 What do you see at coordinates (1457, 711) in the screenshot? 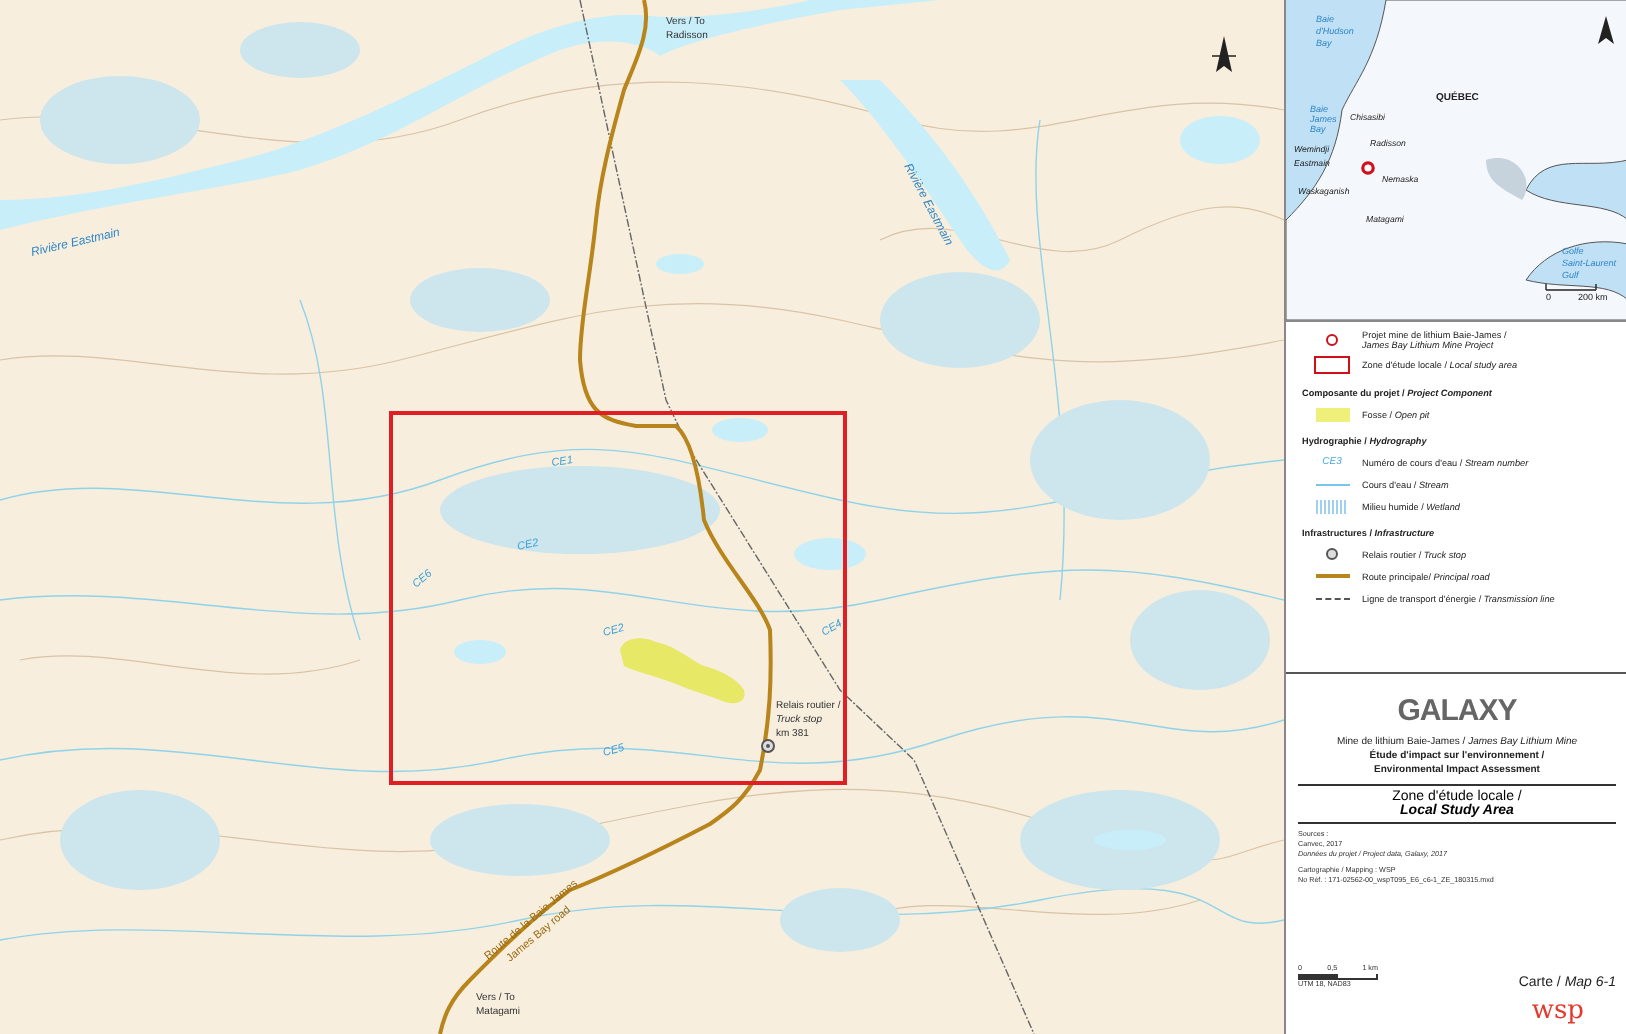
I see `company-logo: GALAXY` at bounding box center [1457, 711].